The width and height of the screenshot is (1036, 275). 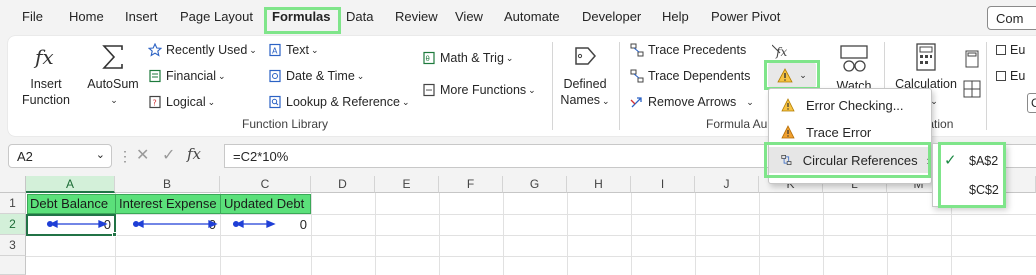 What do you see at coordinates (141, 16) in the screenshot?
I see `tab-insert: Insert` at bounding box center [141, 16].